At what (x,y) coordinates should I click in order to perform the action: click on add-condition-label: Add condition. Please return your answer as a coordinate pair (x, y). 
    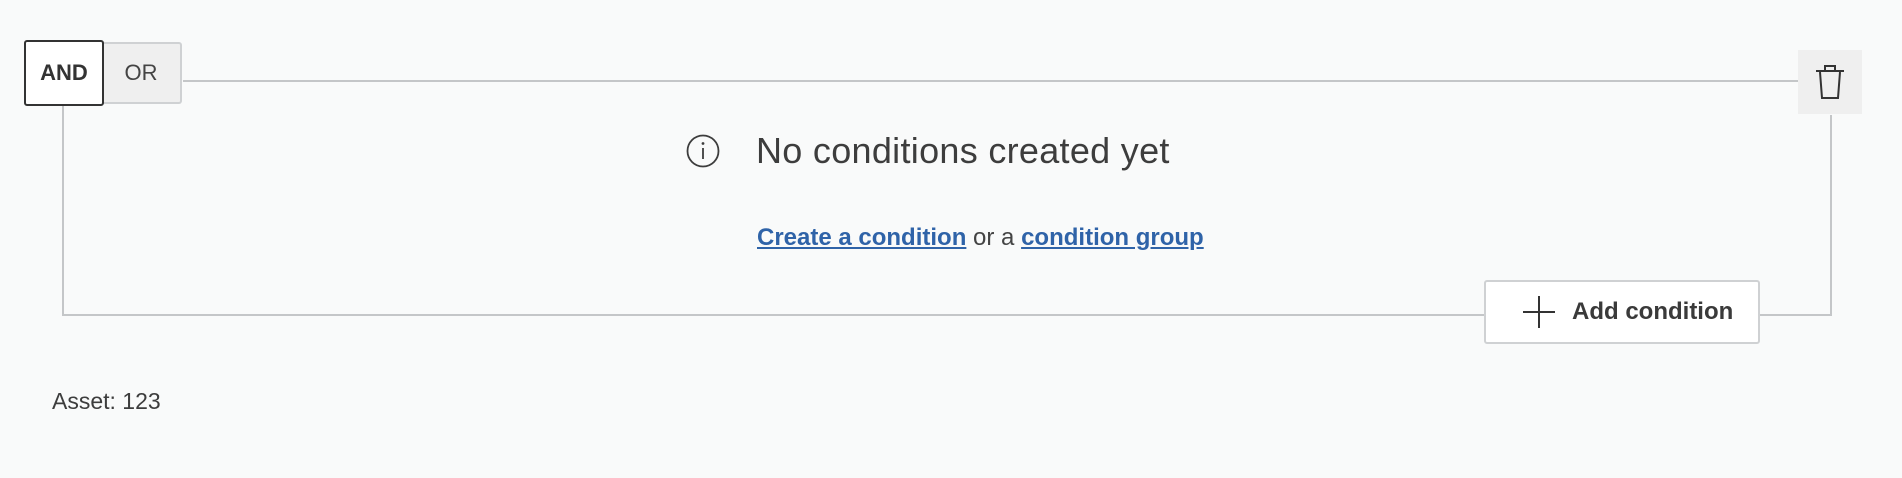
    Looking at the image, I should click on (1653, 311).